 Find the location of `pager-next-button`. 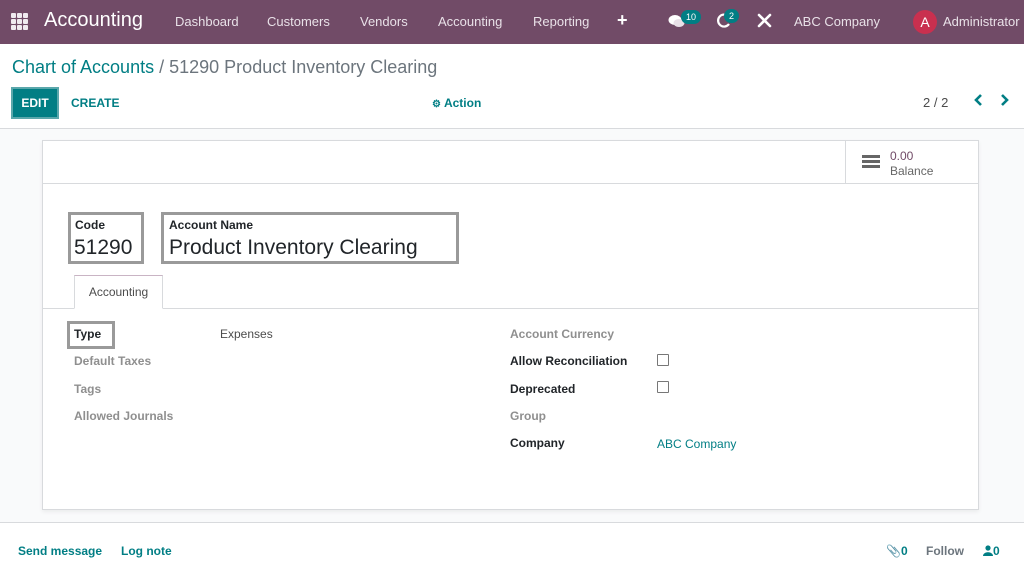

pager-next-button is located at coordinates (1005, 102).